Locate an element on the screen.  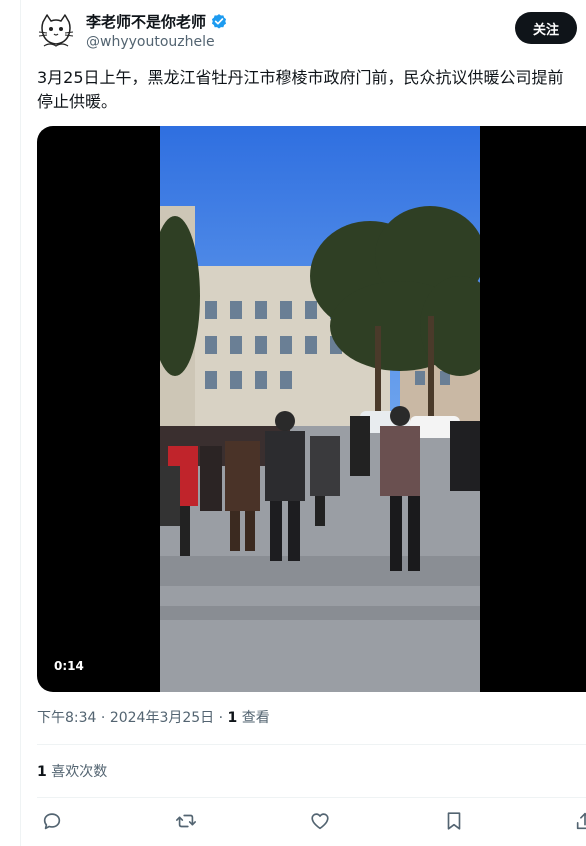
views-label: 查看 is located at coordinates (255, 718).